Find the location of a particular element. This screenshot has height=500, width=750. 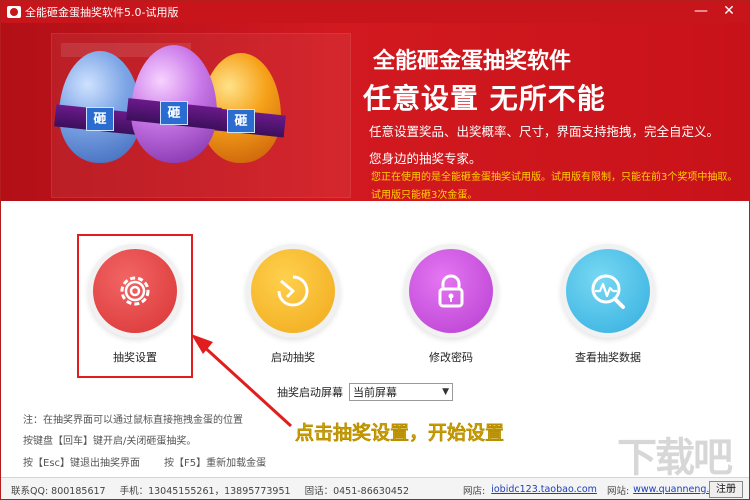

window-title: 全能砸金蛋抽奖软件5.0-试用版 is located at coordinates (102, 12).